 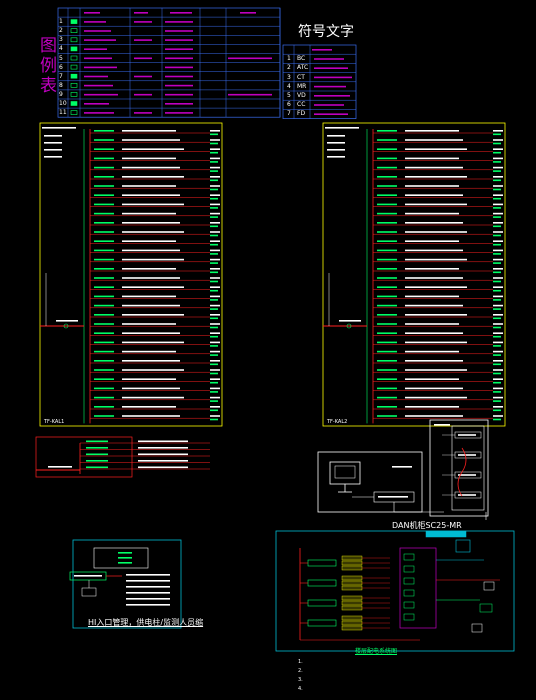 What do you see at coordinates (289, 86) in the screenshot?
I see `symbol-row-number: 4` at bounding box center [289, 86].